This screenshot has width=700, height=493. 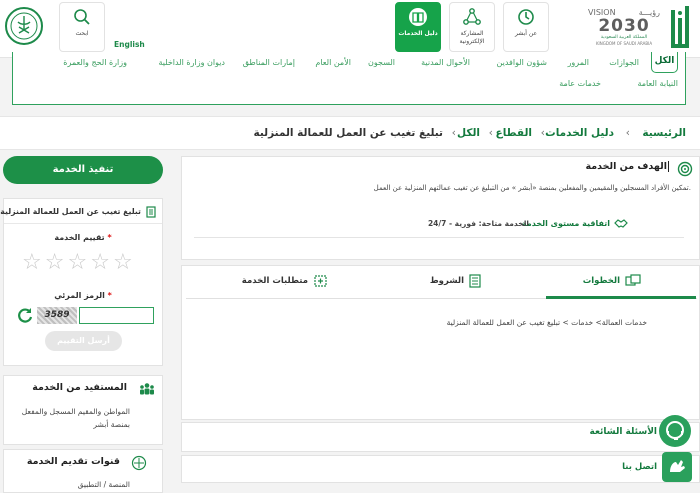 What do you see at coordinates (514, 133) in the screenshot?
I see `breadcrumb-sector: القطاع` at bounding box center [514, 133].